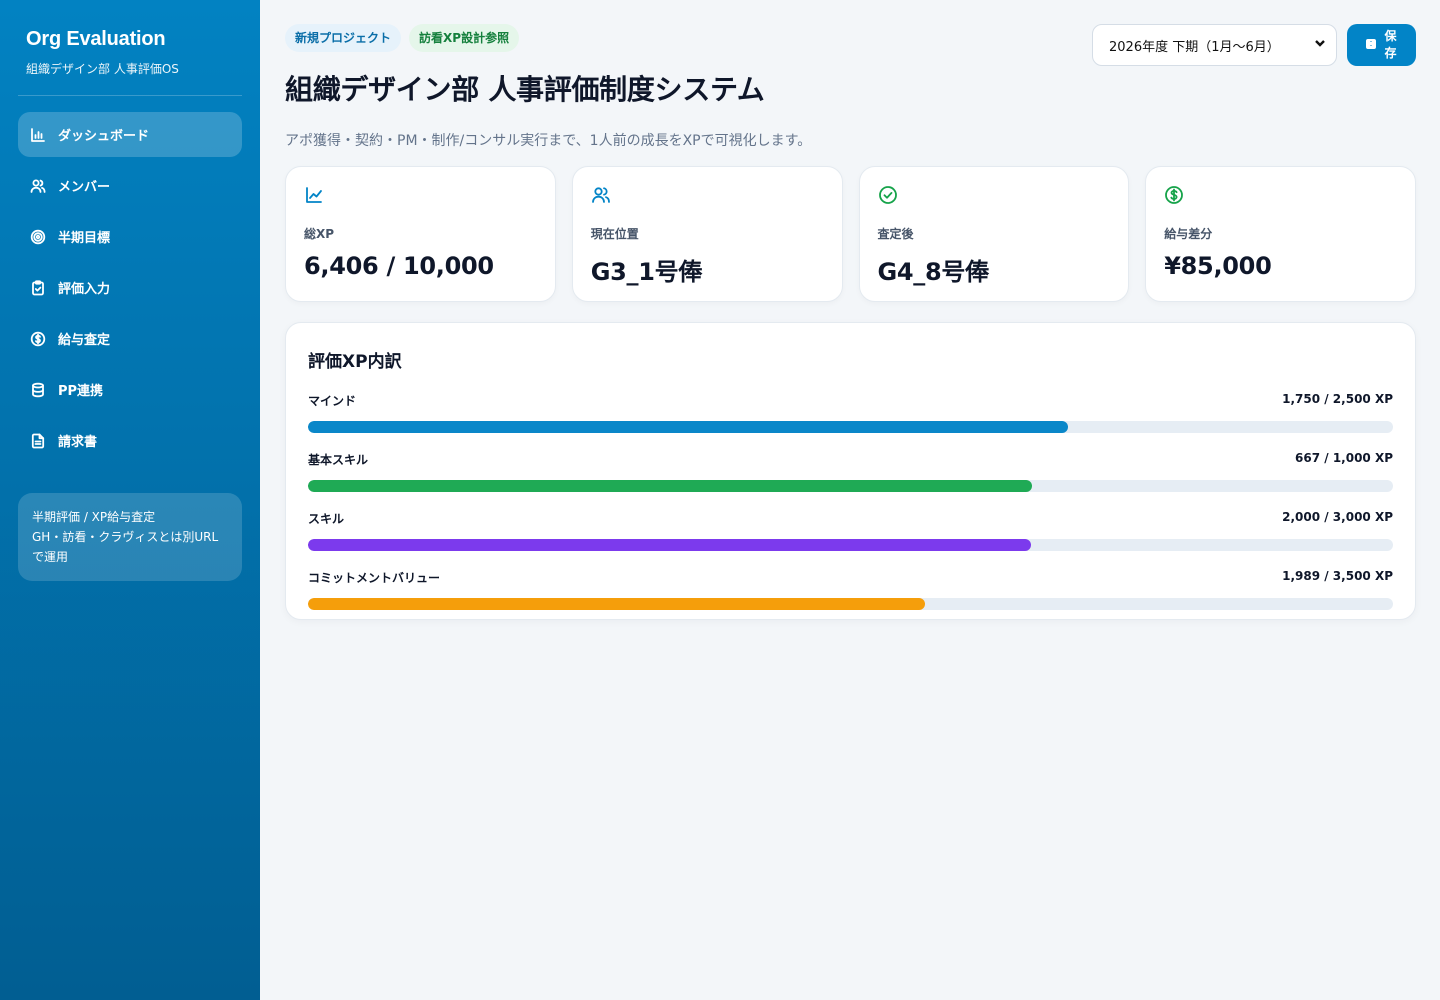  I want to click on stat-card-total-xp: 総XP 6,406 / 10,000, so click(420, 234).